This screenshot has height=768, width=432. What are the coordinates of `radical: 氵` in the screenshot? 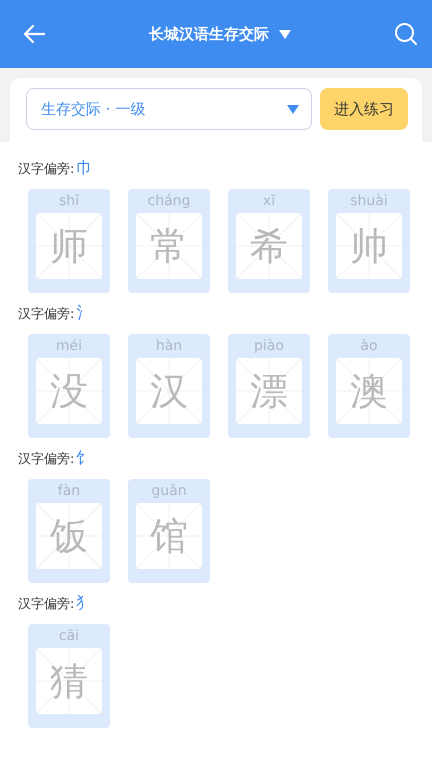 It's located at (84, 313).